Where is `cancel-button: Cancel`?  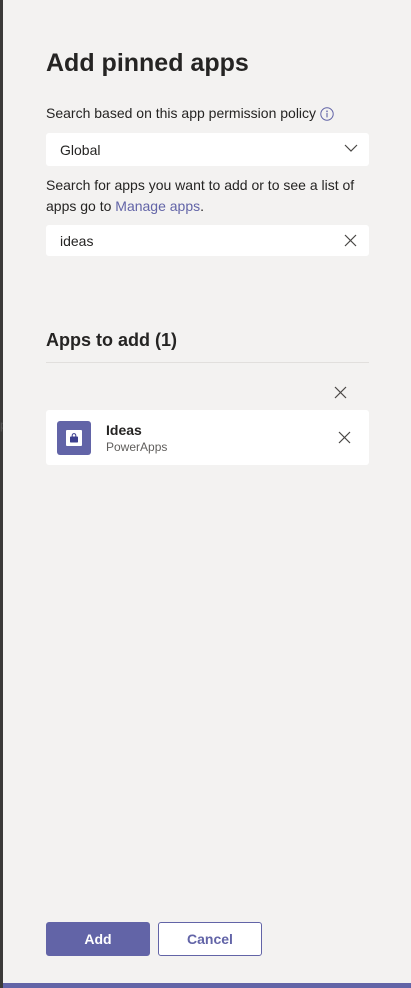
cancel-button: Cancel is located at coordinates (210, 939).